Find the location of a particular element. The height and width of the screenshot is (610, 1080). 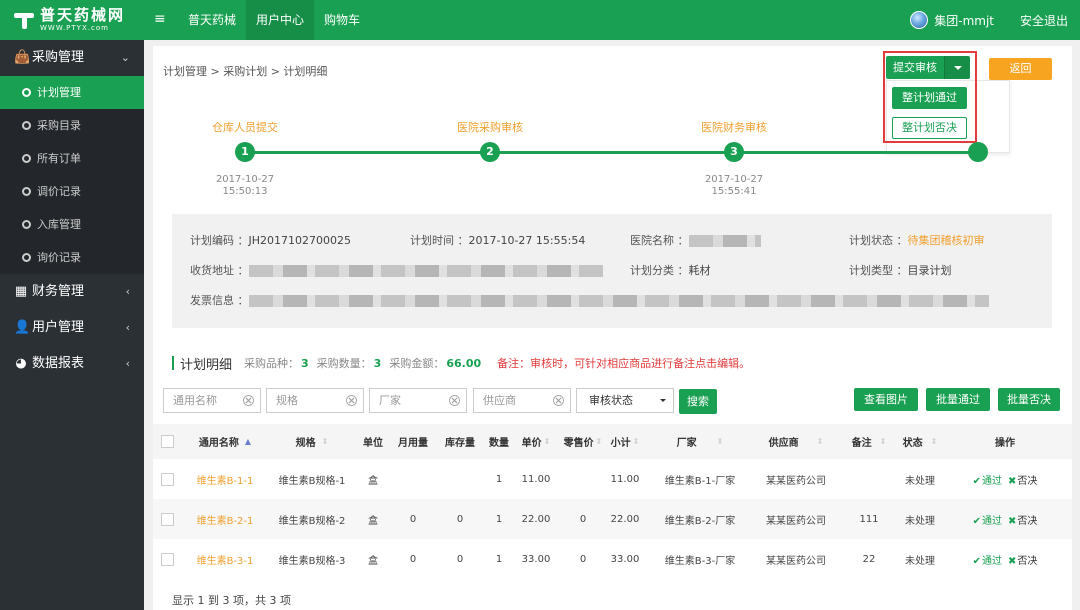

cell-subtotal: 22.00 is located at coordinates (625, 519).